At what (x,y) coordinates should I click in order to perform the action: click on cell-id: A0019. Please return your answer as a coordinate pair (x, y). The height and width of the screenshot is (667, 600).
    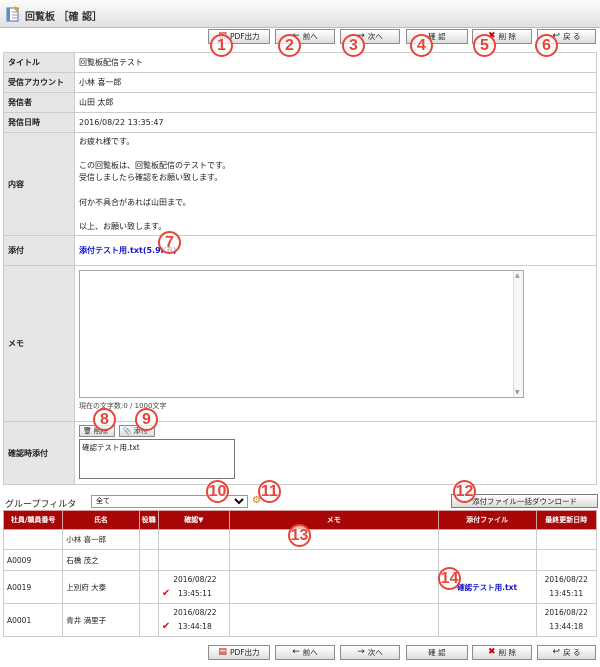
    Looking at the image, I should click on (33, 587).